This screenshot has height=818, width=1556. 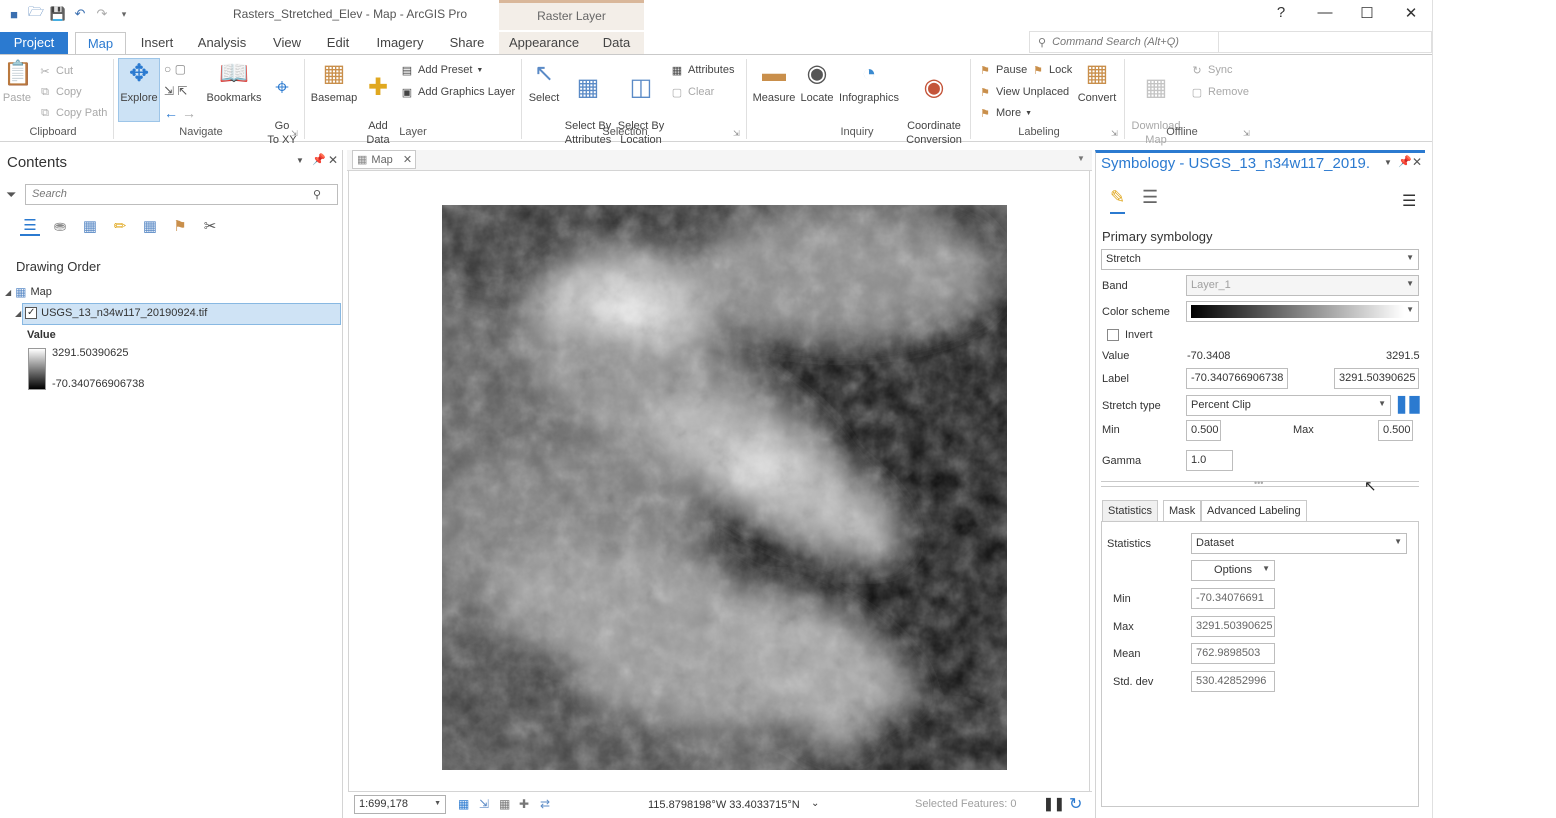 I want to click on open-project-icon: 🗁, so click(x=36, y=13).